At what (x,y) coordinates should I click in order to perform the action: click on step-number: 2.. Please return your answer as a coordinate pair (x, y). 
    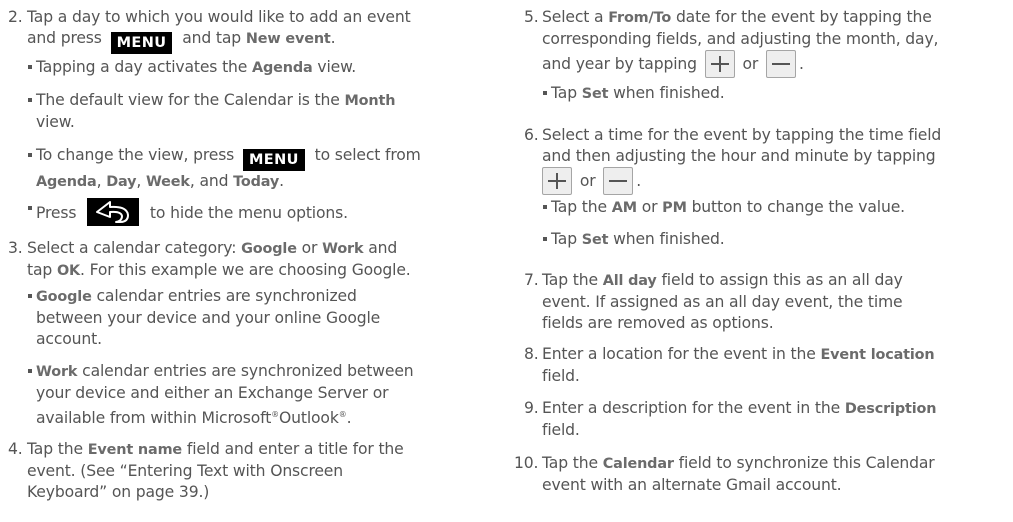
    Looking at the image, I should click on (15, 17).